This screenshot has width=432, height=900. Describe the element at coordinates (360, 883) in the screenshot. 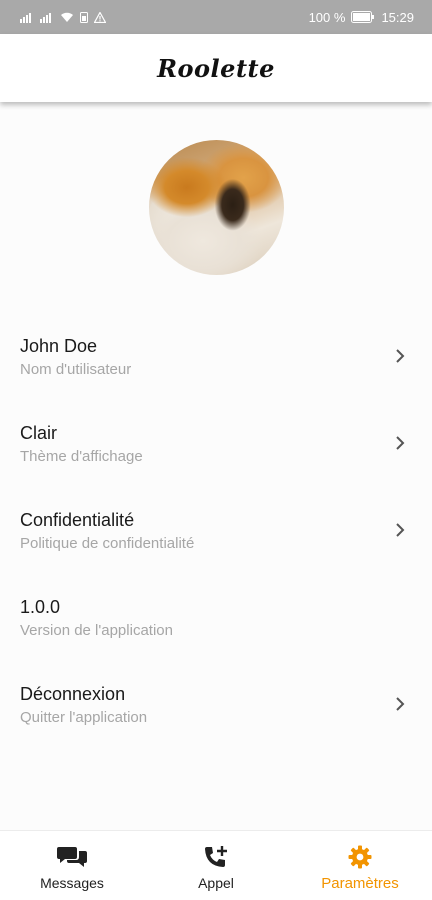

I see `nav-label: Paramètres` at that location.